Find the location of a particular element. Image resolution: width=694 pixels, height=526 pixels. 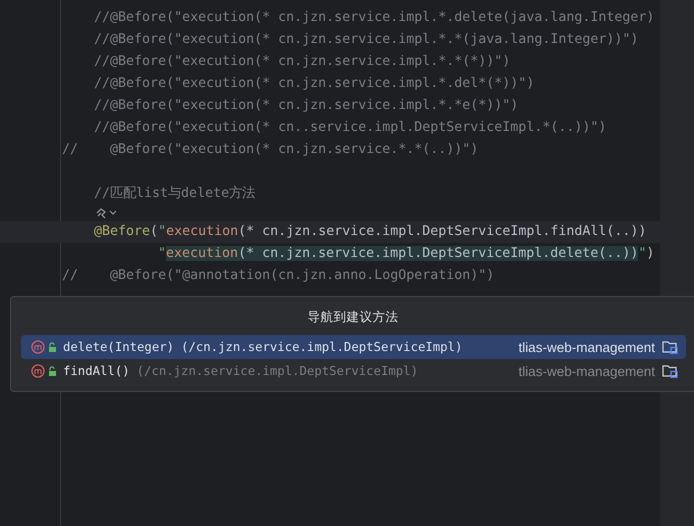

chevron-icon is located at coordinates (113, 213).